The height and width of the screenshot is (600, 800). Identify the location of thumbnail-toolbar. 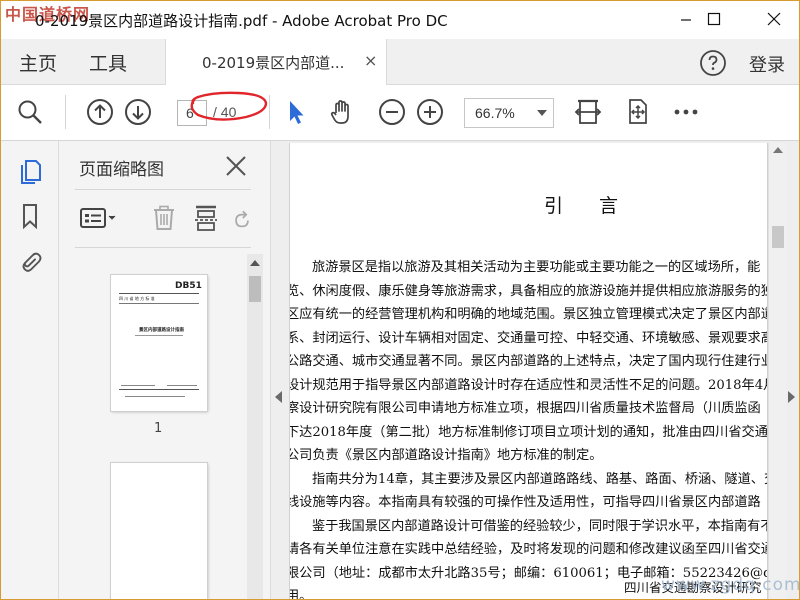
(165, 219).